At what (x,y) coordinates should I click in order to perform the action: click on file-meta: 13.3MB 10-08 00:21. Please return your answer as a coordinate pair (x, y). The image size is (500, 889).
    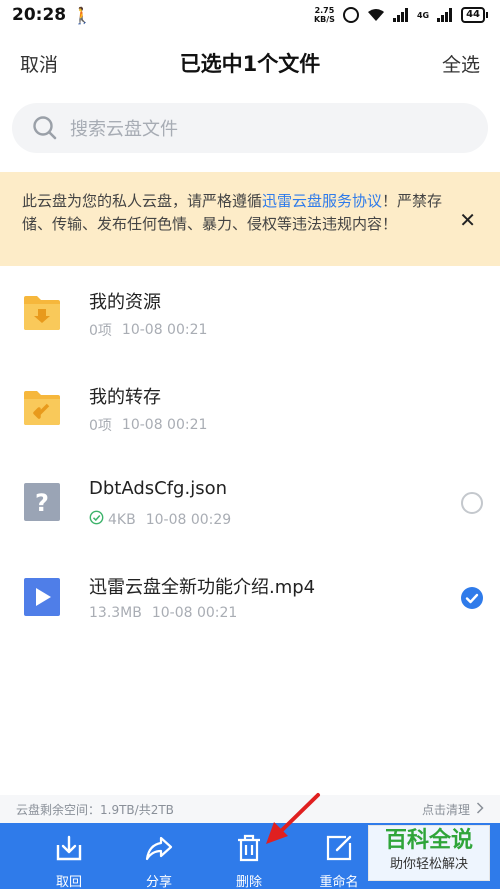
    Looking at the image, I should click on (163, 613).